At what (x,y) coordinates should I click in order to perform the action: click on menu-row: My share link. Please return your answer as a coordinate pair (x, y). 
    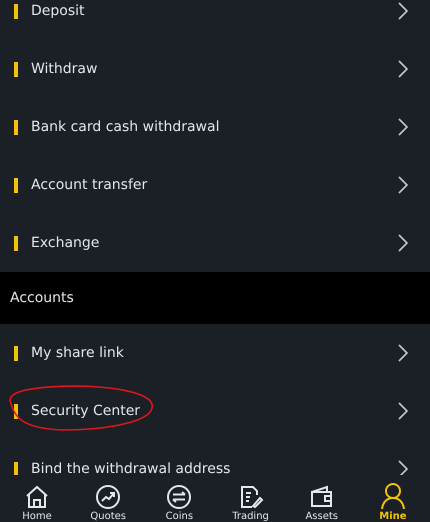
    Looking at the image, I should click on (215, 353).